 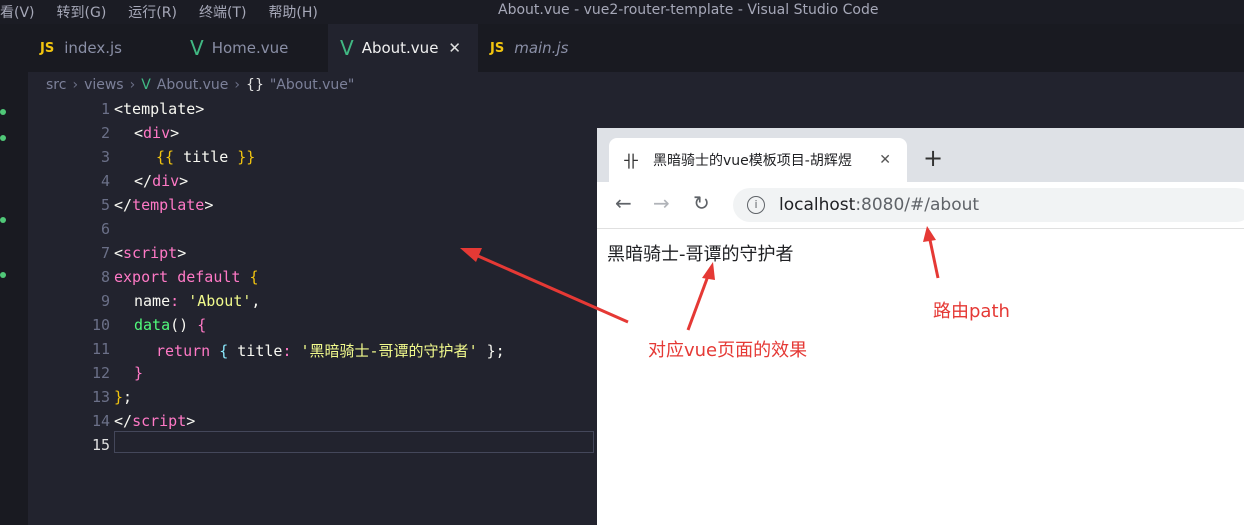 What do you see at coordinates (971, 311) in the screenshot?
I see `route-path-annotation: 路由path` at bounding box center [971, 311].